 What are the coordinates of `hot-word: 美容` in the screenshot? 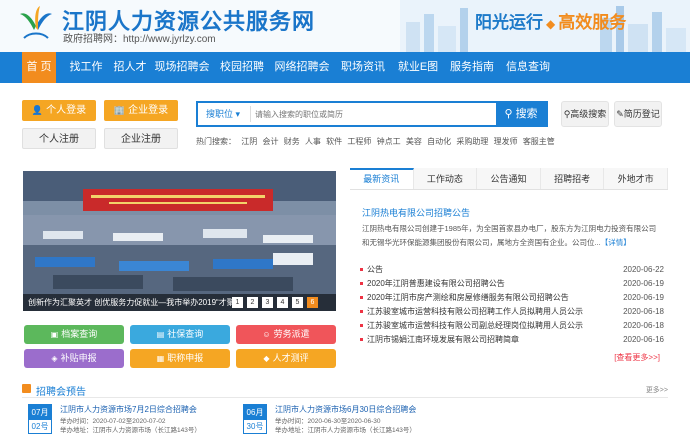 It's located at (414, 141).